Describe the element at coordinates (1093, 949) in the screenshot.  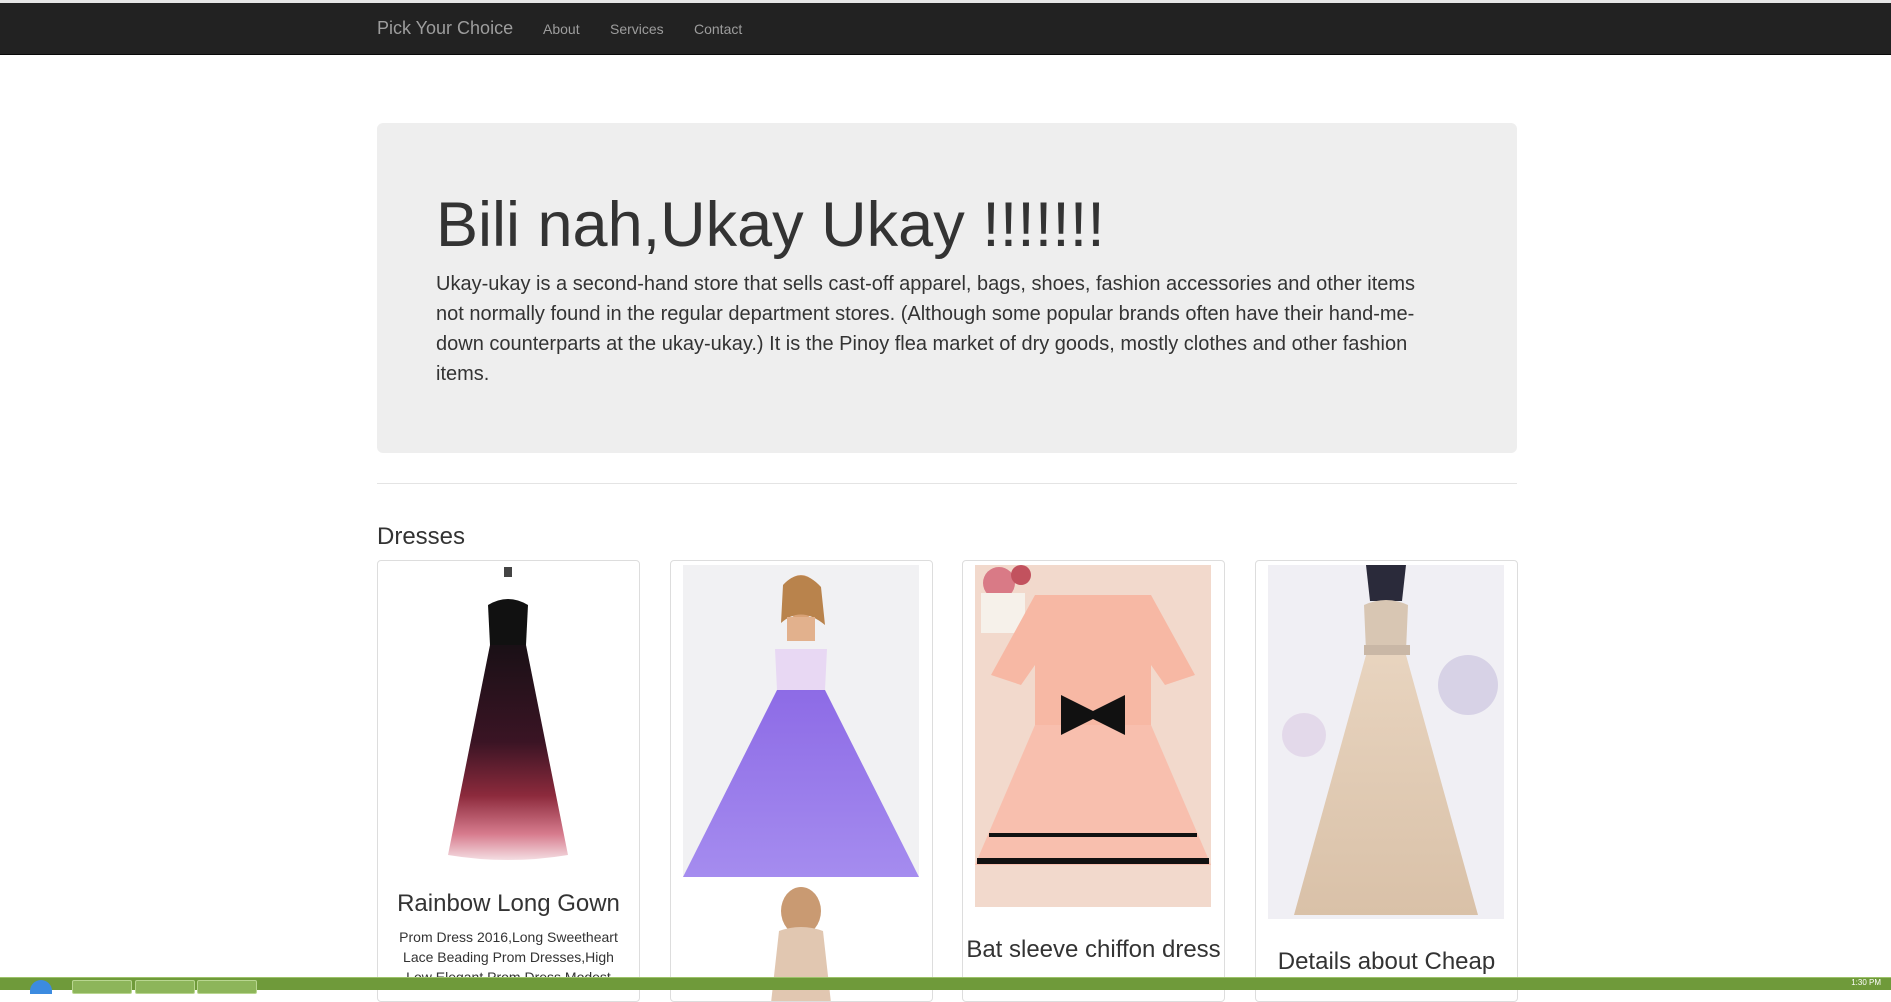
I see `product-title: Bat sleeve chiffon dress` at that location.